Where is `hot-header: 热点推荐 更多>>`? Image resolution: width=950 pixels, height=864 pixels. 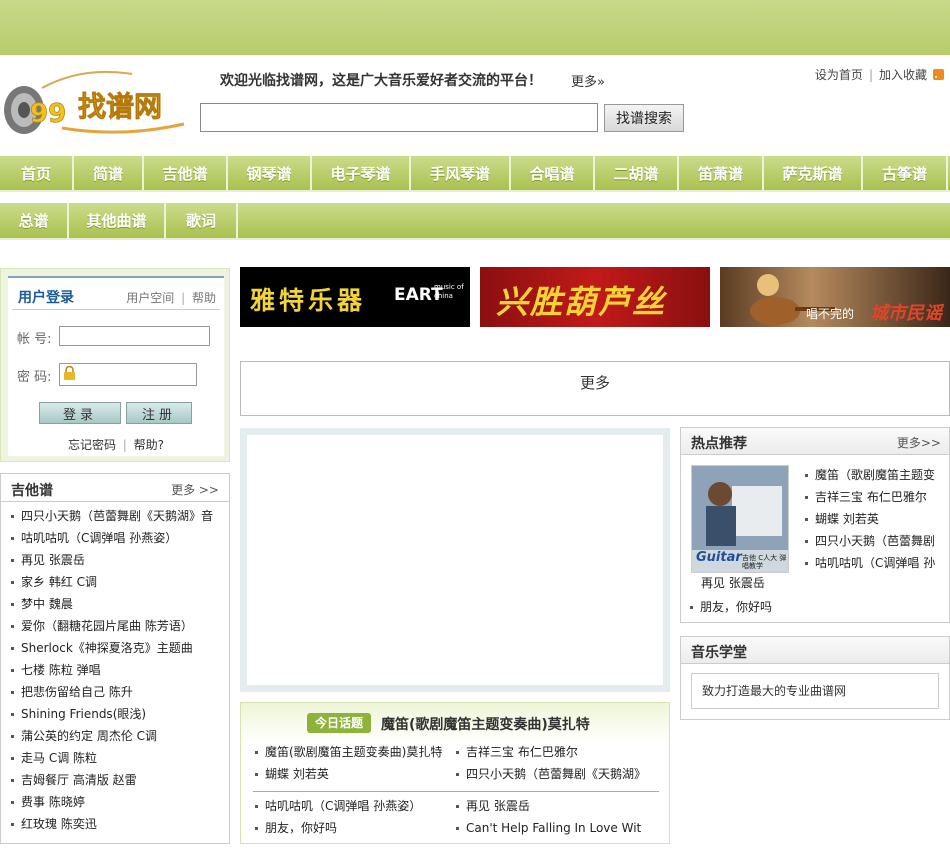 hot-header: 热点推荐 更多>> is located at coordinates (815, 441).